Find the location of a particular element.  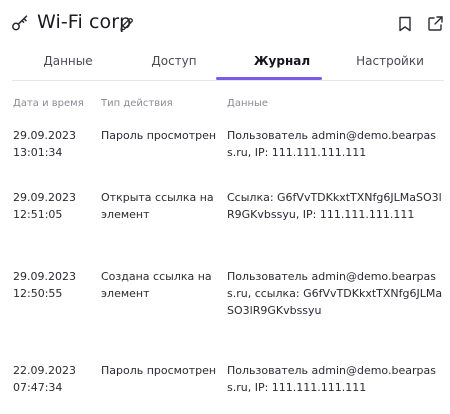

row-time: 13:01:34 is located at coordinates (38, 152).